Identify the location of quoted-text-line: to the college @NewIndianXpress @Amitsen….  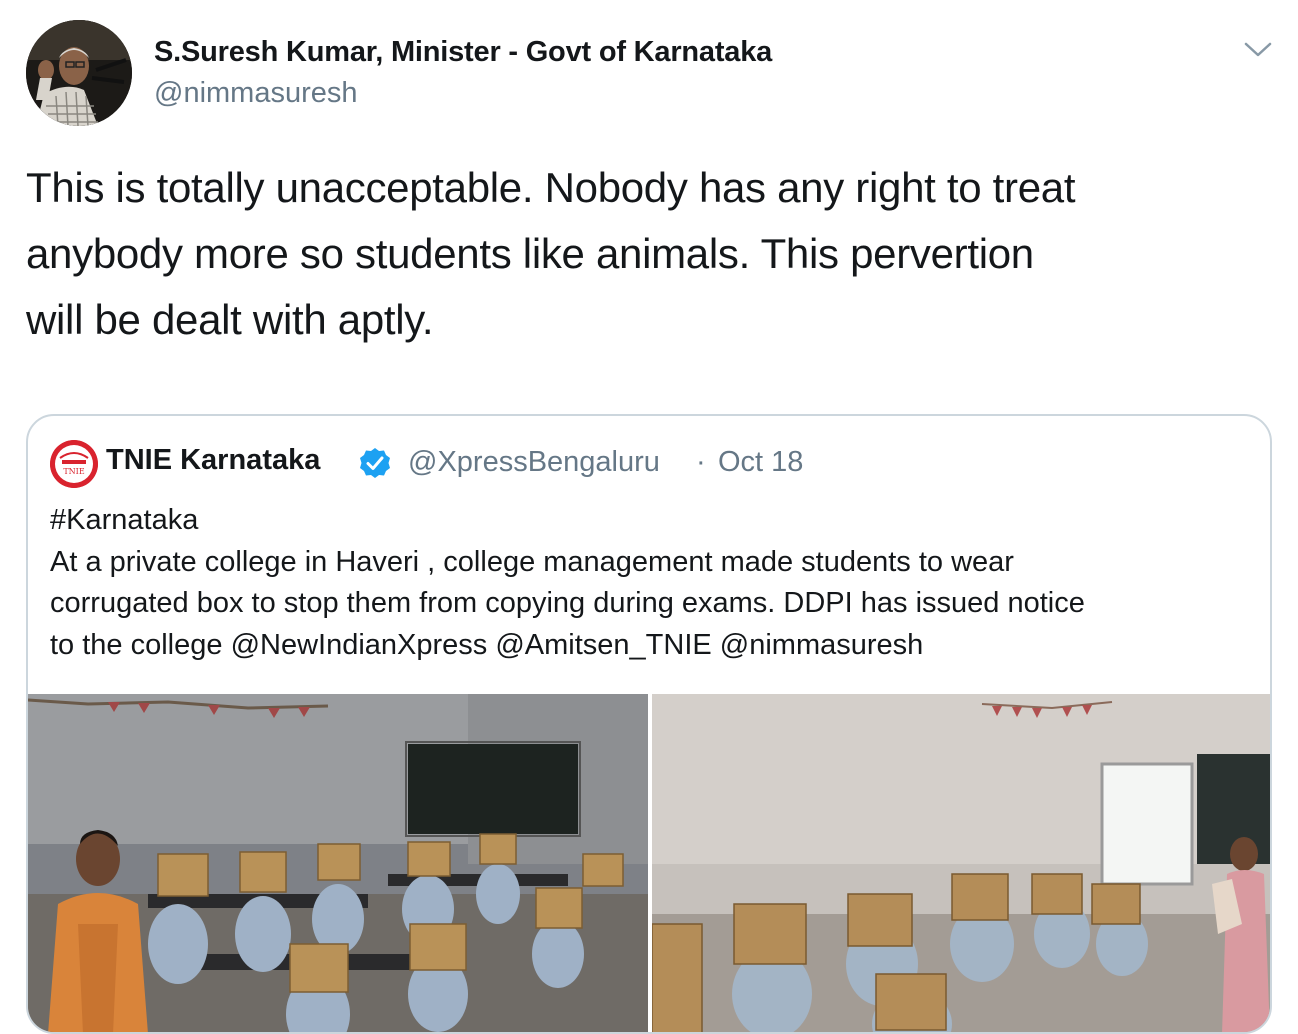
(487, 644).